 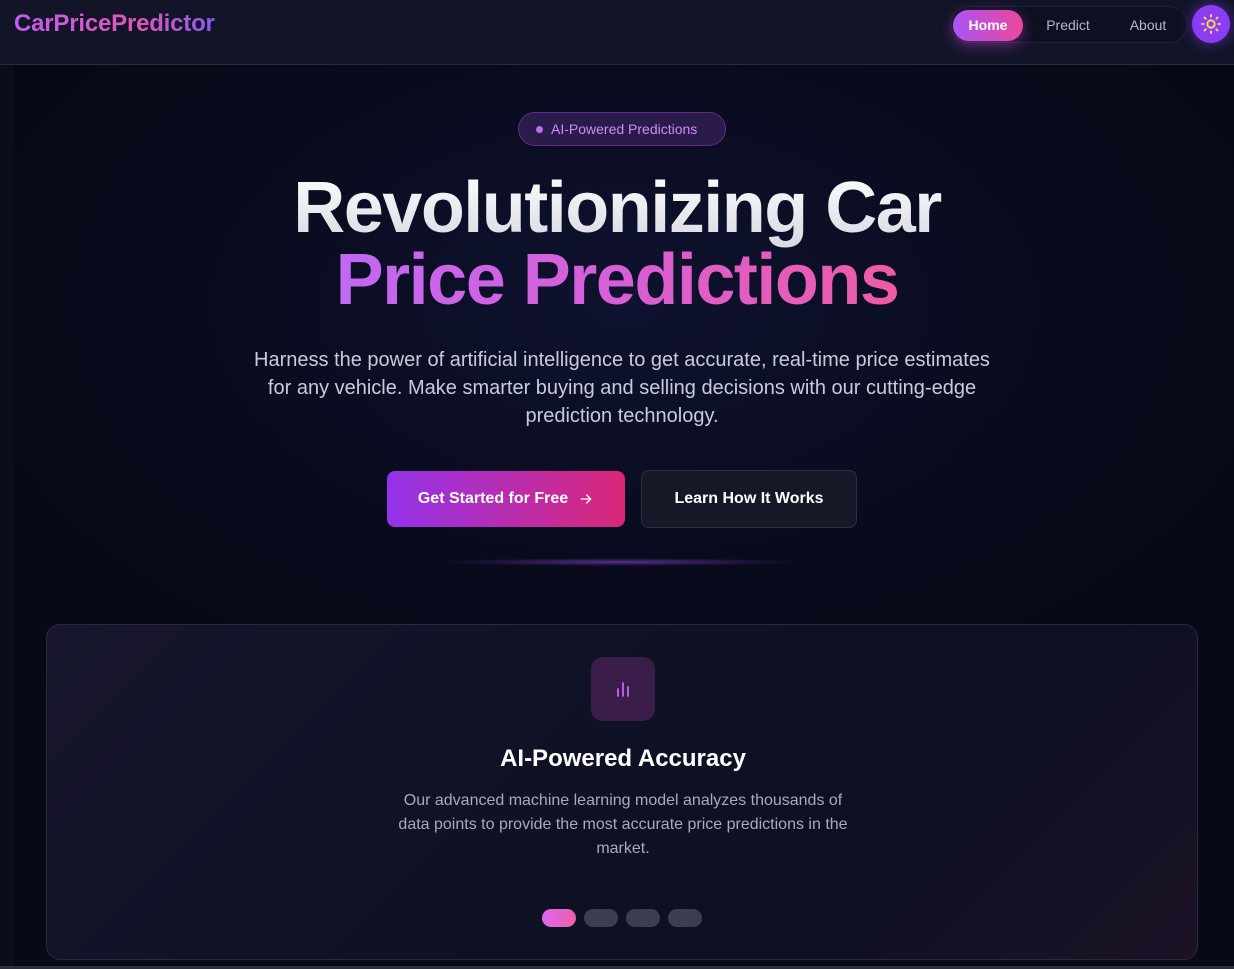 I want to click on brand-logo: CarPricePredictor, so click(x=114, y=24).